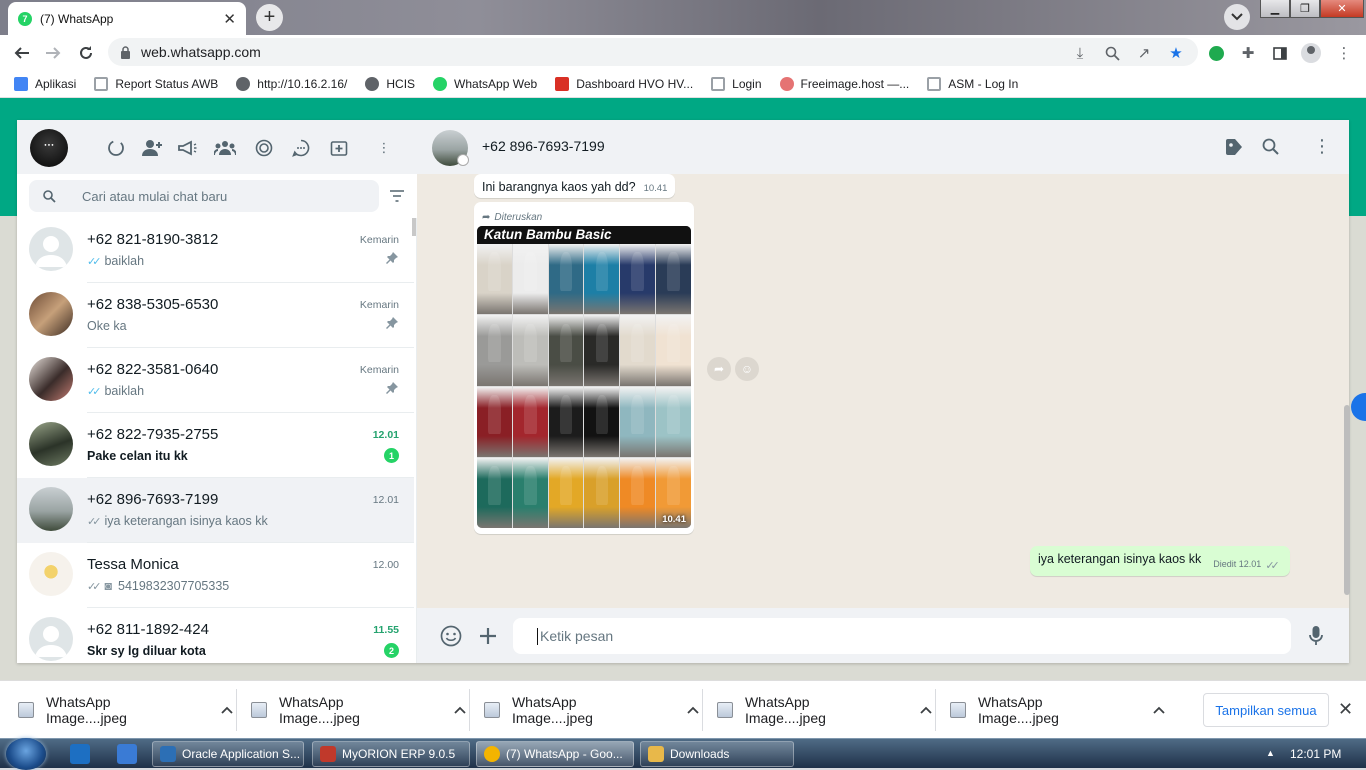 This screenshot has height=770, width=1366. I want to click on conversation-menu-icon: ⋮, so click(1322, 146).